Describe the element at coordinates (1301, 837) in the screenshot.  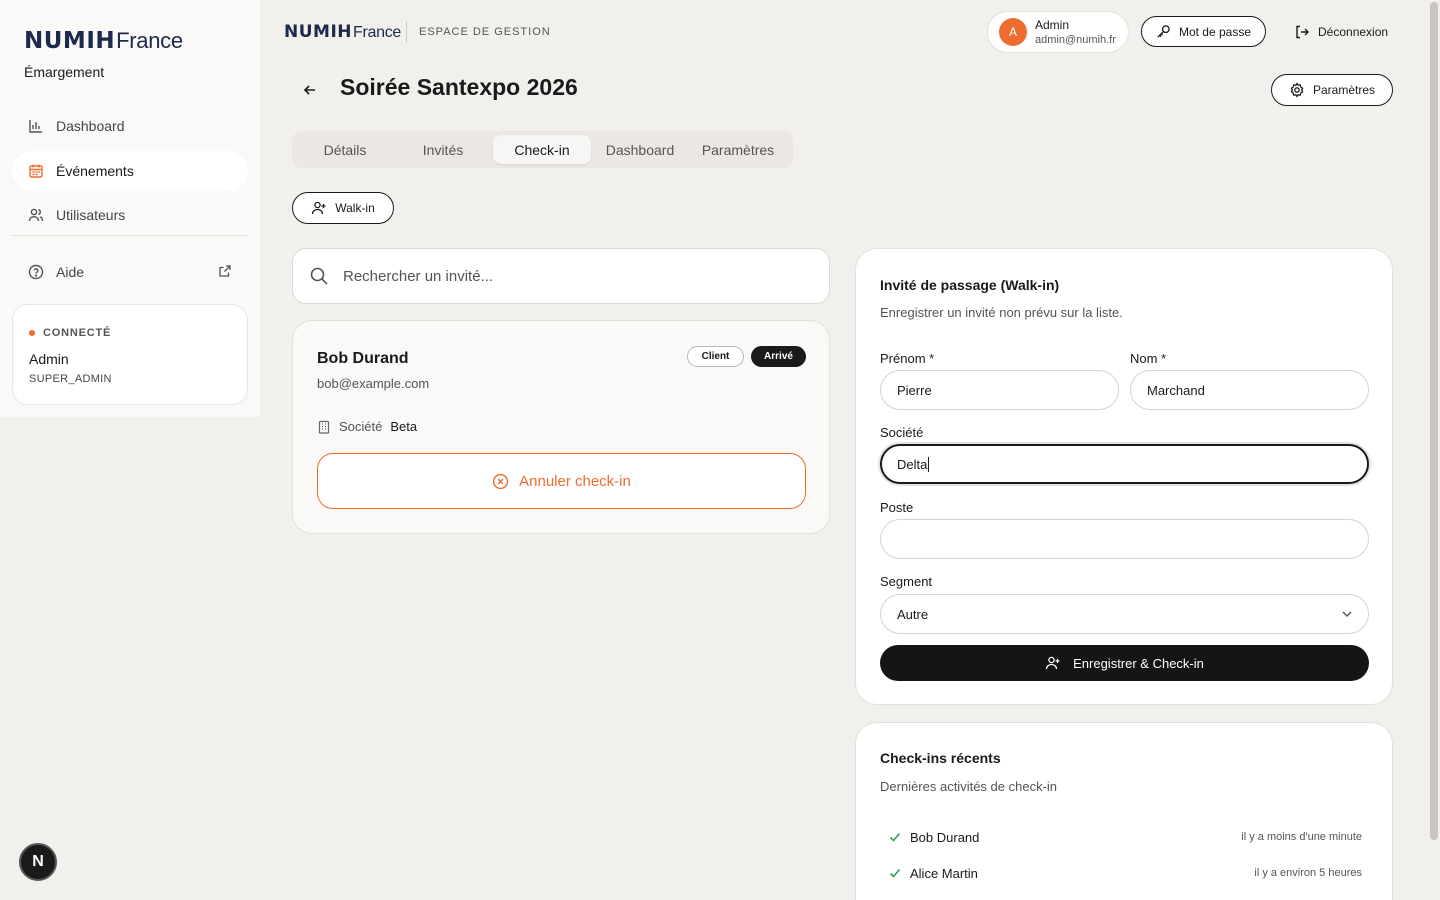
I see `recent-check-in-time: il y a moins d'une minute` at that location.